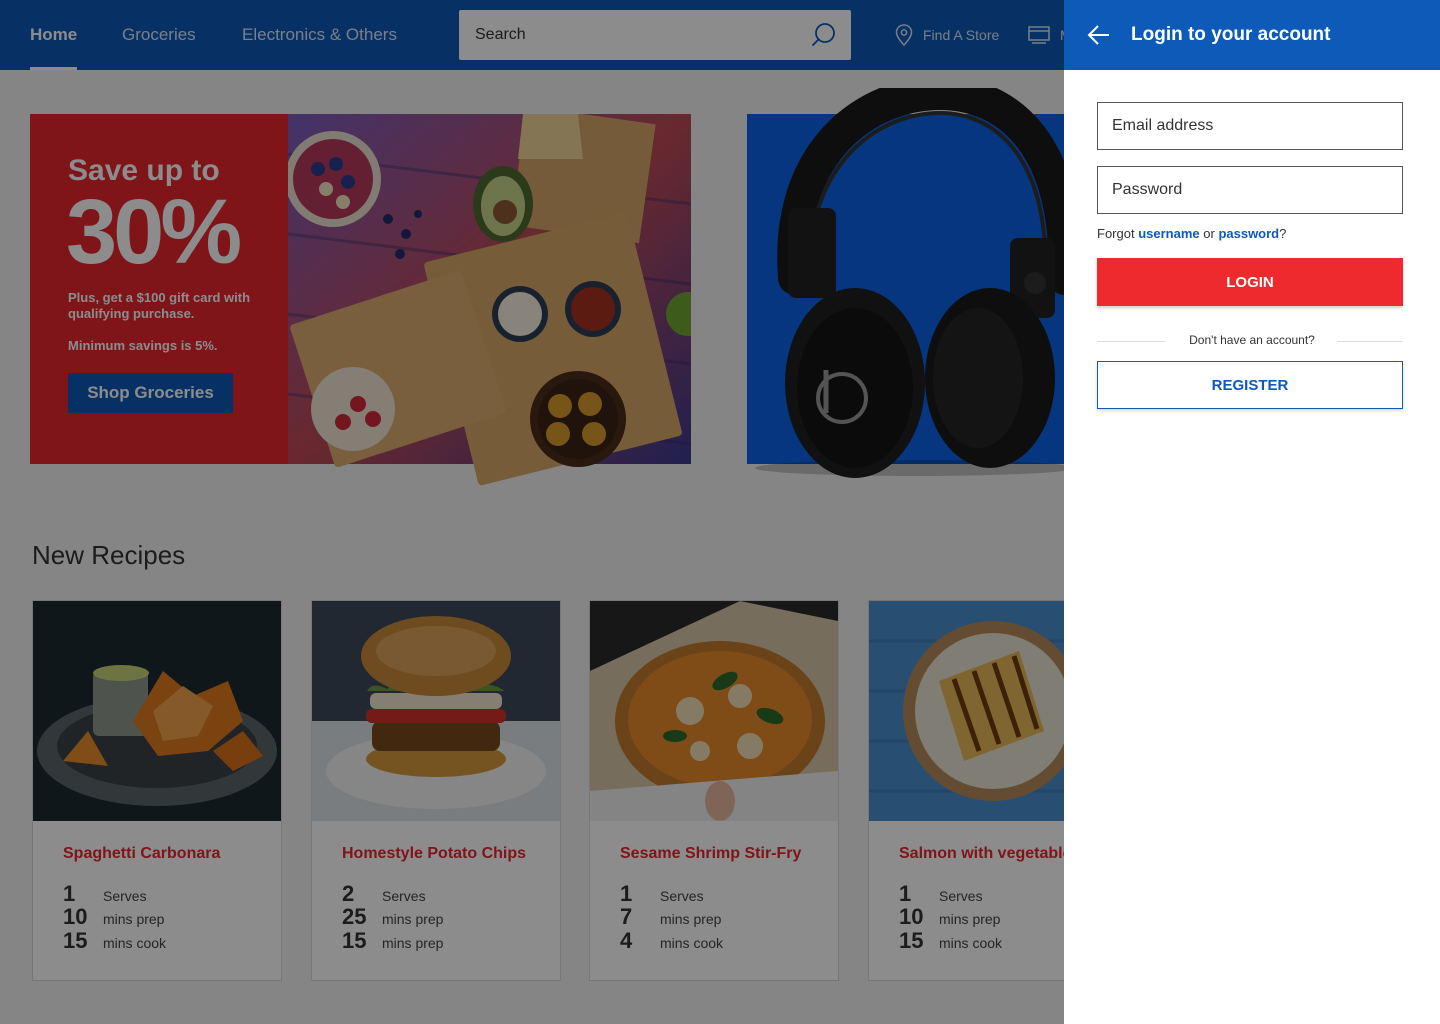  Describe the element at coordinates (1283, 233) in the screenshot. I see `forgot-suffix: ?` at that location.